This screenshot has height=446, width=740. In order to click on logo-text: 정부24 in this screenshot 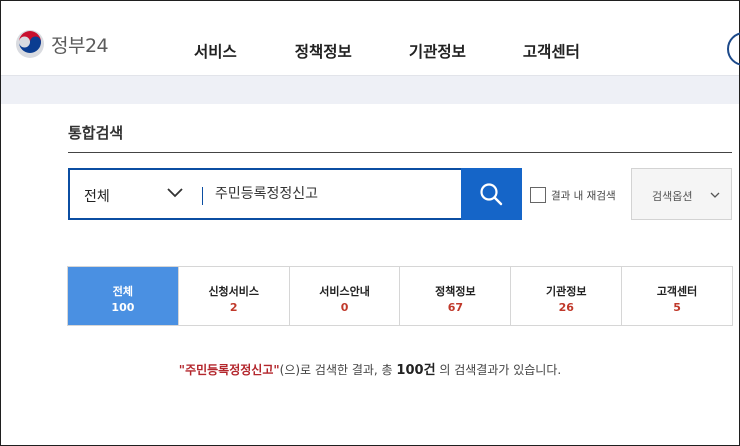, I will do `click(80, 45)`.